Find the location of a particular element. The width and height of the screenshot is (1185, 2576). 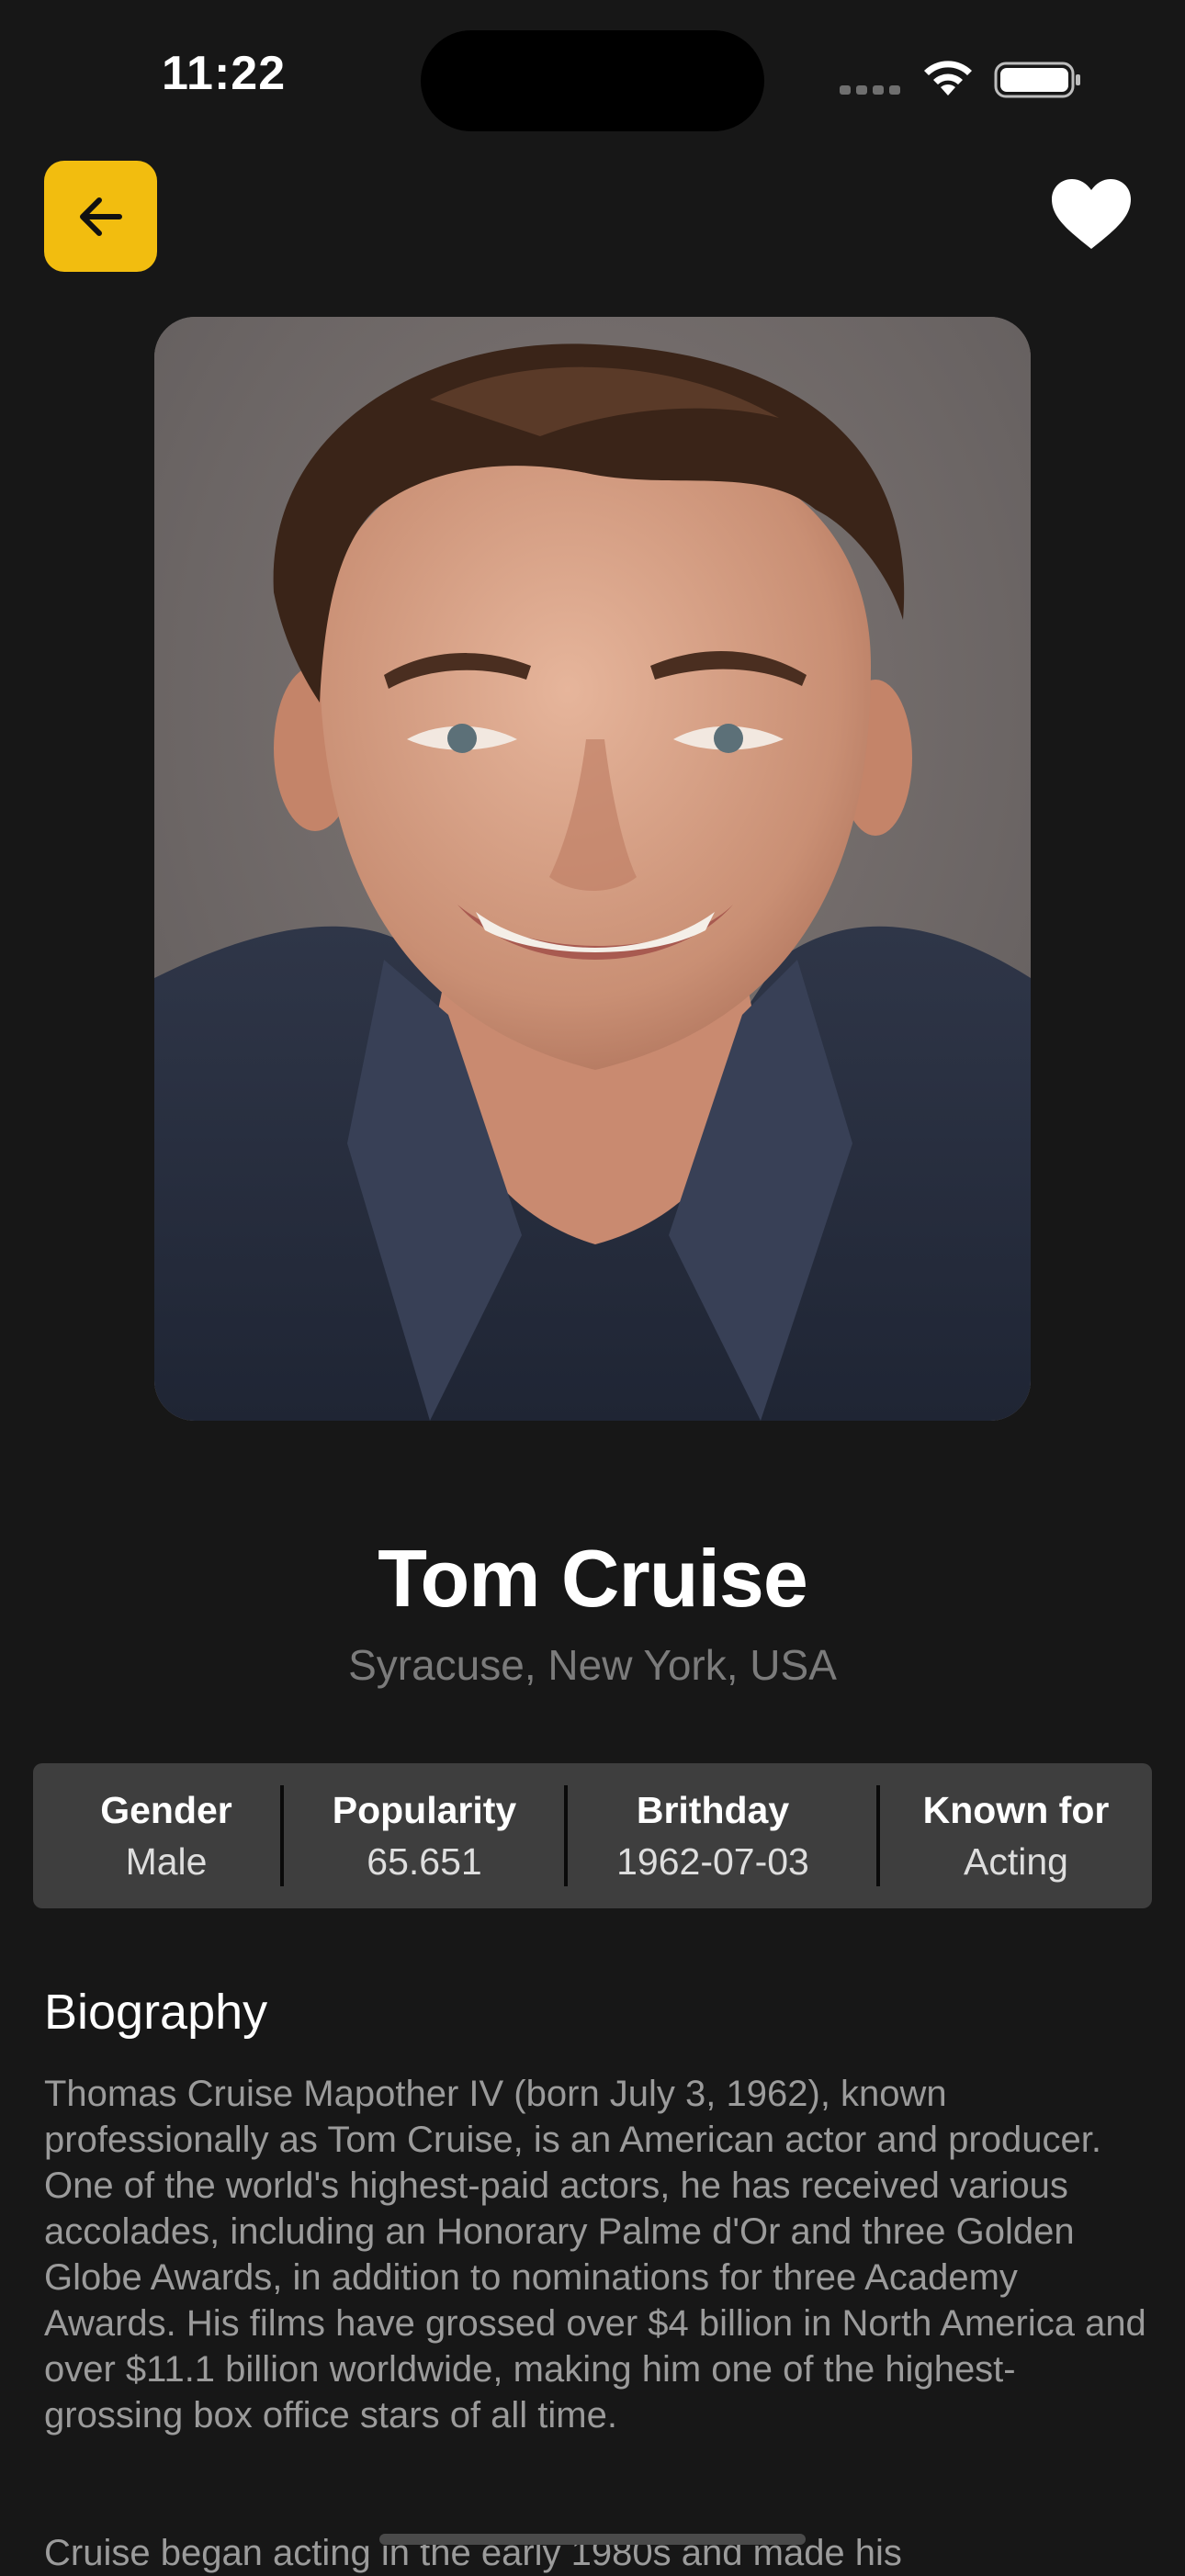

stat-value: 65.651 is located at coordinates (424, 1861).